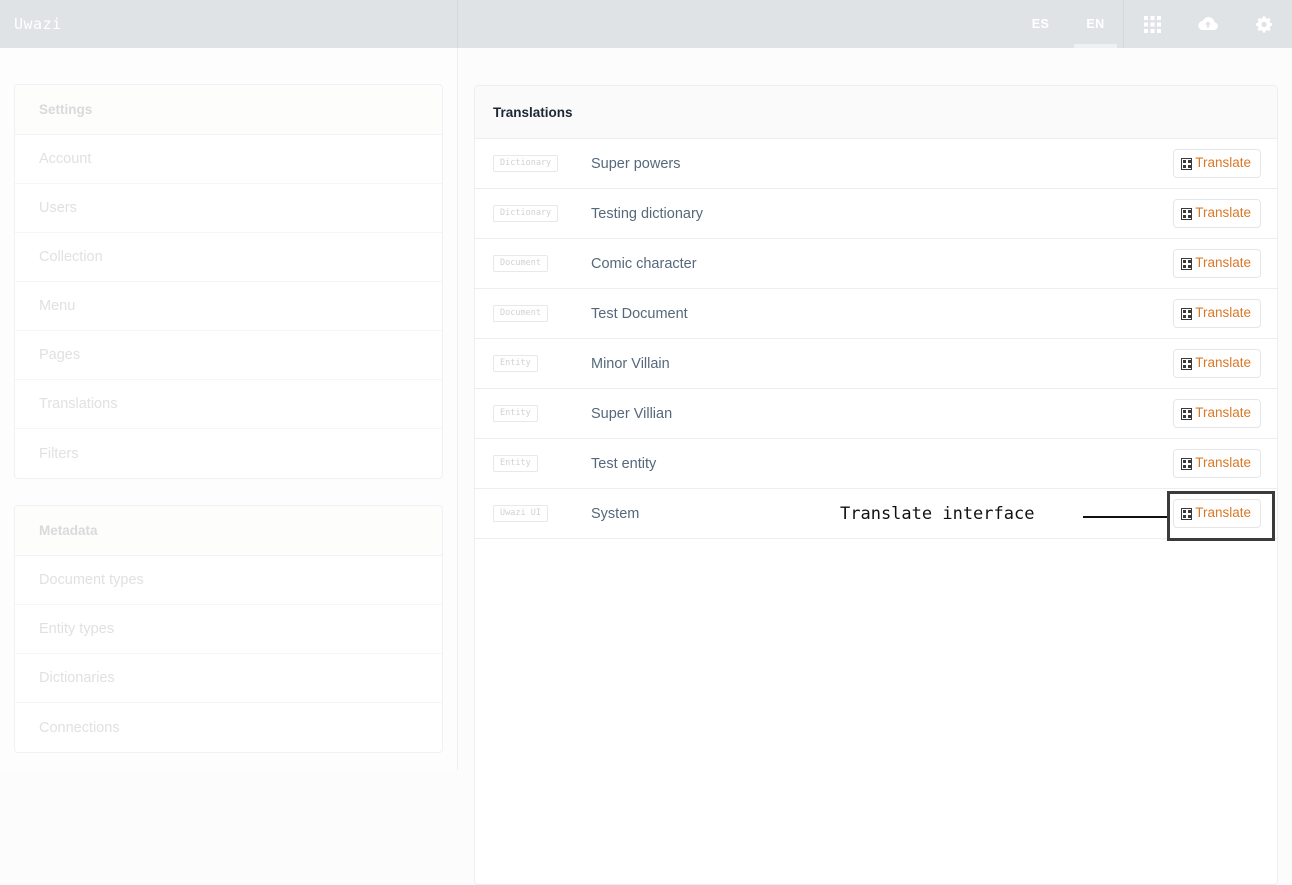 The height and width of the screenshot is (885, 1292). I want to click on row-label: Comic character, so click(644, 263).